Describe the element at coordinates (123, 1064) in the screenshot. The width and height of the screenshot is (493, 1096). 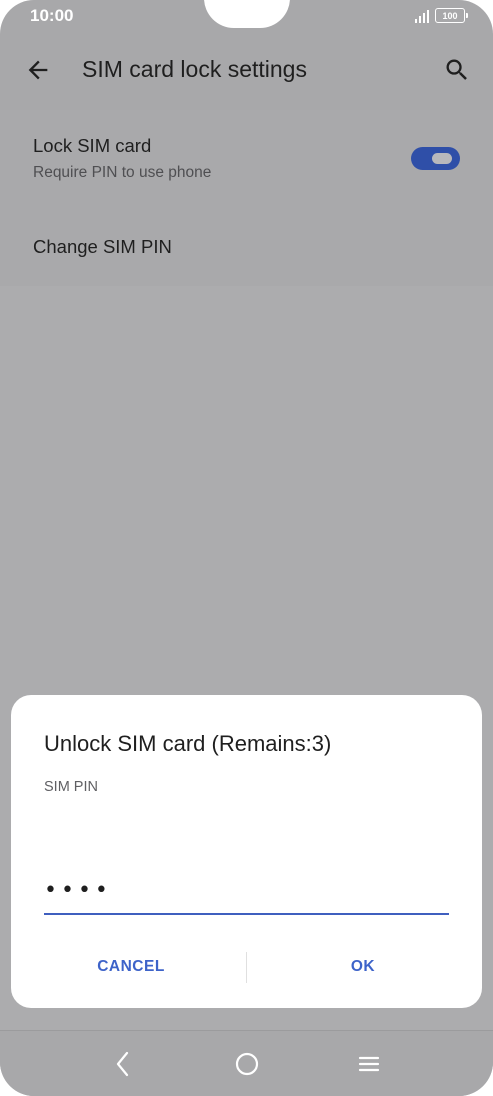
I see `nav-back-icon` at that location.